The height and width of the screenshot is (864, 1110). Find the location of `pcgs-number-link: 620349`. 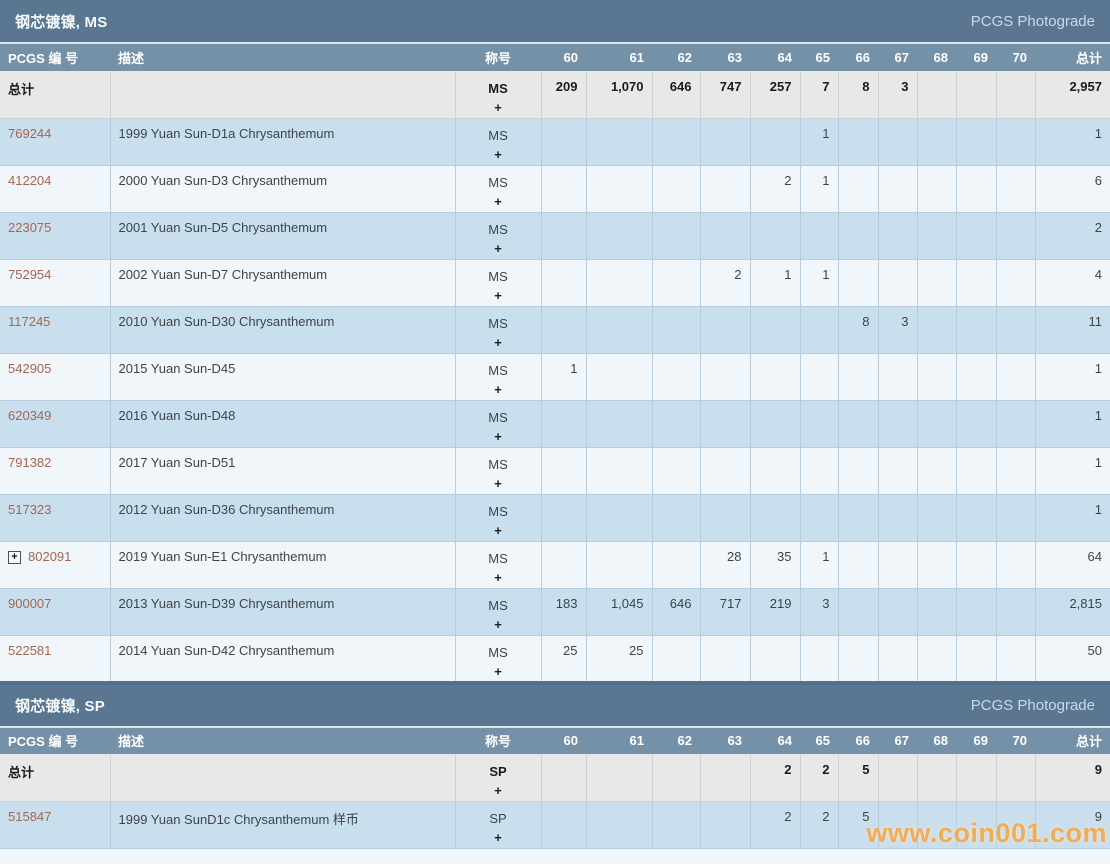

pcgs-number-link: 620349 is located at coordinates (29, 415).